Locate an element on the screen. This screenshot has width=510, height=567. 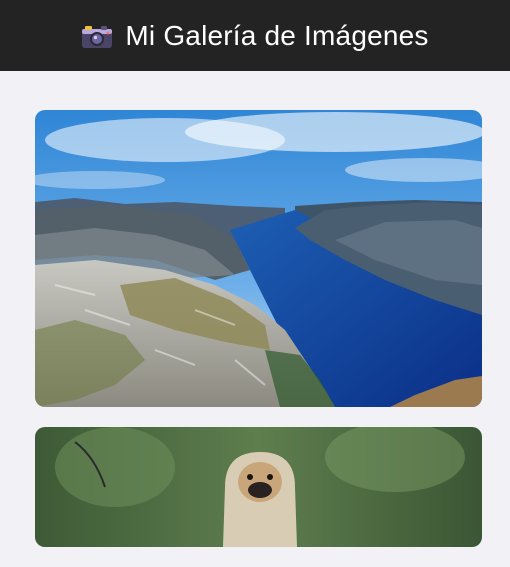
camera-icon is located at coordinates (97, 36).